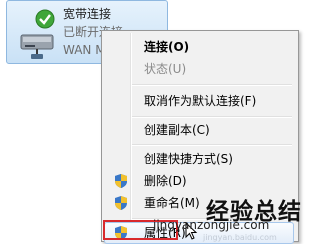  Describe the element at coordinates (87, 14) in the screenshot. I see `connection-name: 宽带连接` at that location.